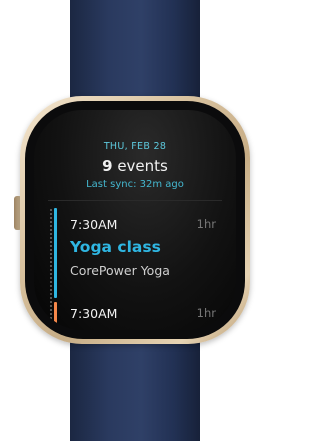  What do you see at coordinates (107, 166) in the screenshot?
I see `event-count-number: 9` at bounding box center [107, 166].